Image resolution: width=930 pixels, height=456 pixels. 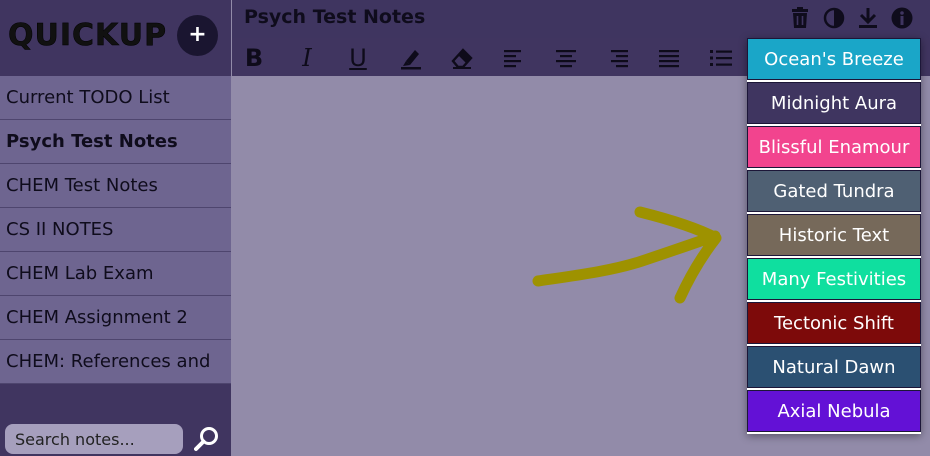 What do you see at coordinates (514, 58) in the screenshot?
I see `align-left-icon` at bounding box center [514, 58].